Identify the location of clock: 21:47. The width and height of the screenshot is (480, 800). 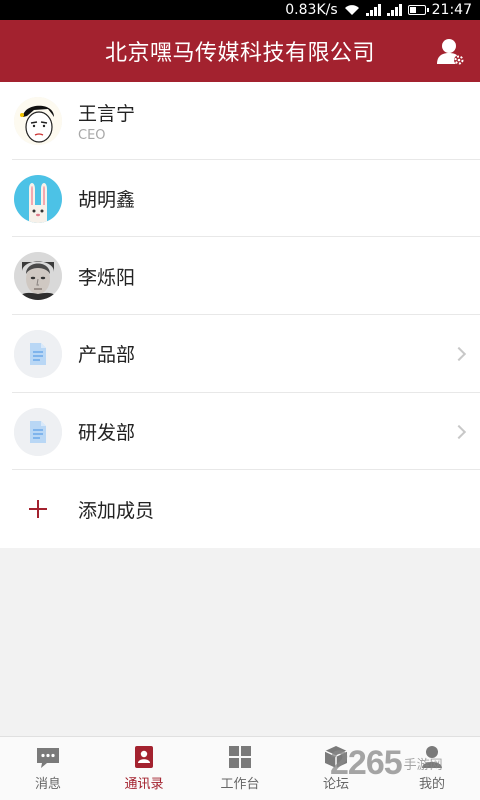
(451, 10).